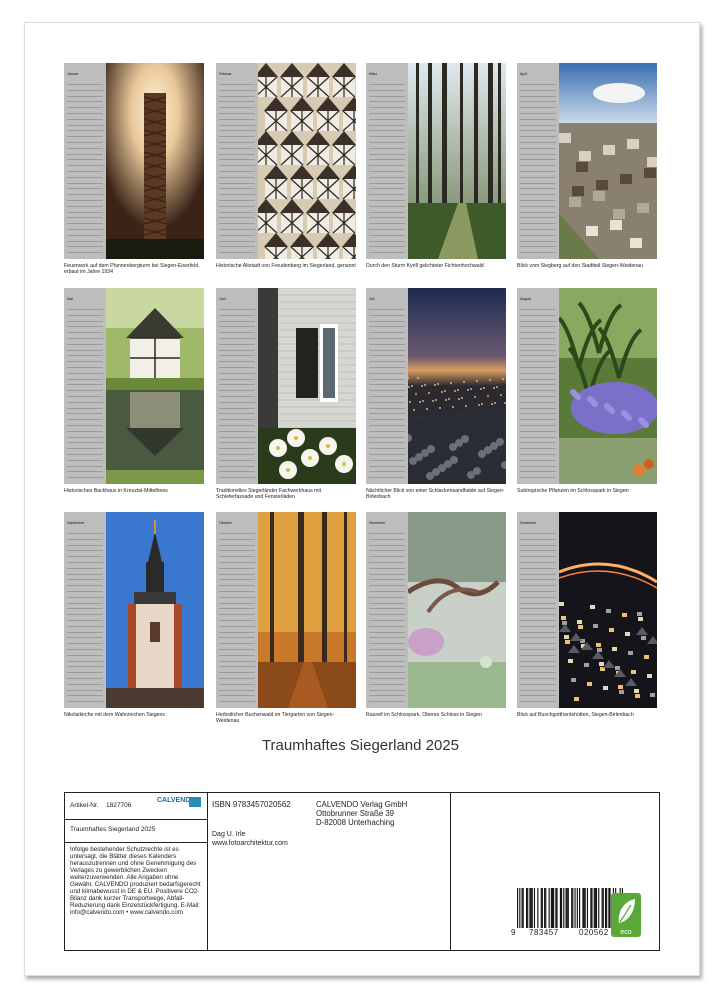 Image resolution: width=721 pixels, height=1000 pixels. I want to click on article-number: 1827706, so click(119, 805).